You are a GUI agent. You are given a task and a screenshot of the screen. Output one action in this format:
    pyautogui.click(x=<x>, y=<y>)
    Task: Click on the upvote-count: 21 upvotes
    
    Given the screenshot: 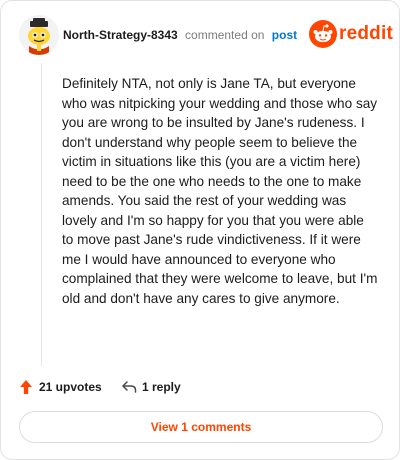 What is the action you would take?
    pyautogui.click(x=70, y=387)
    